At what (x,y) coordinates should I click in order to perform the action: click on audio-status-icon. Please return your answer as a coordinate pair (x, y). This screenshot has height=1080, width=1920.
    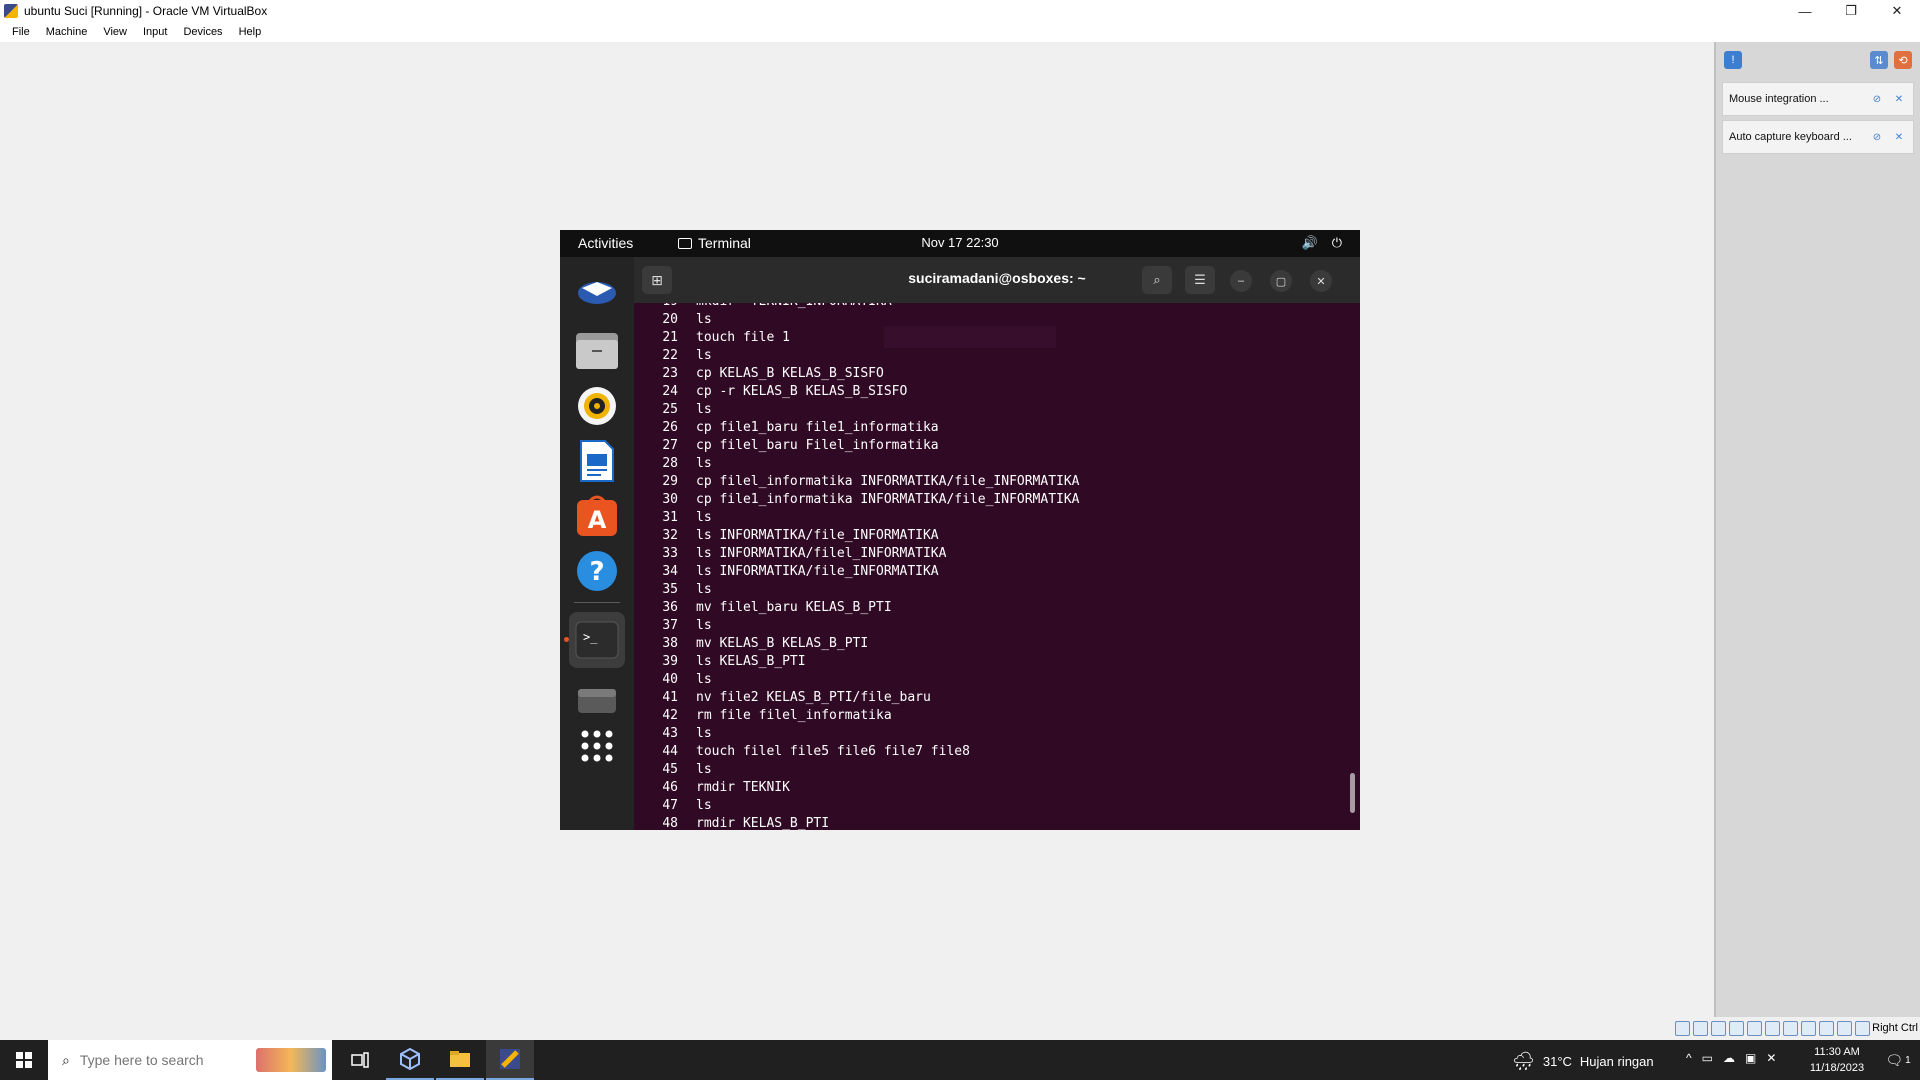
    Looking at the image, I should click on (1718, 1028).